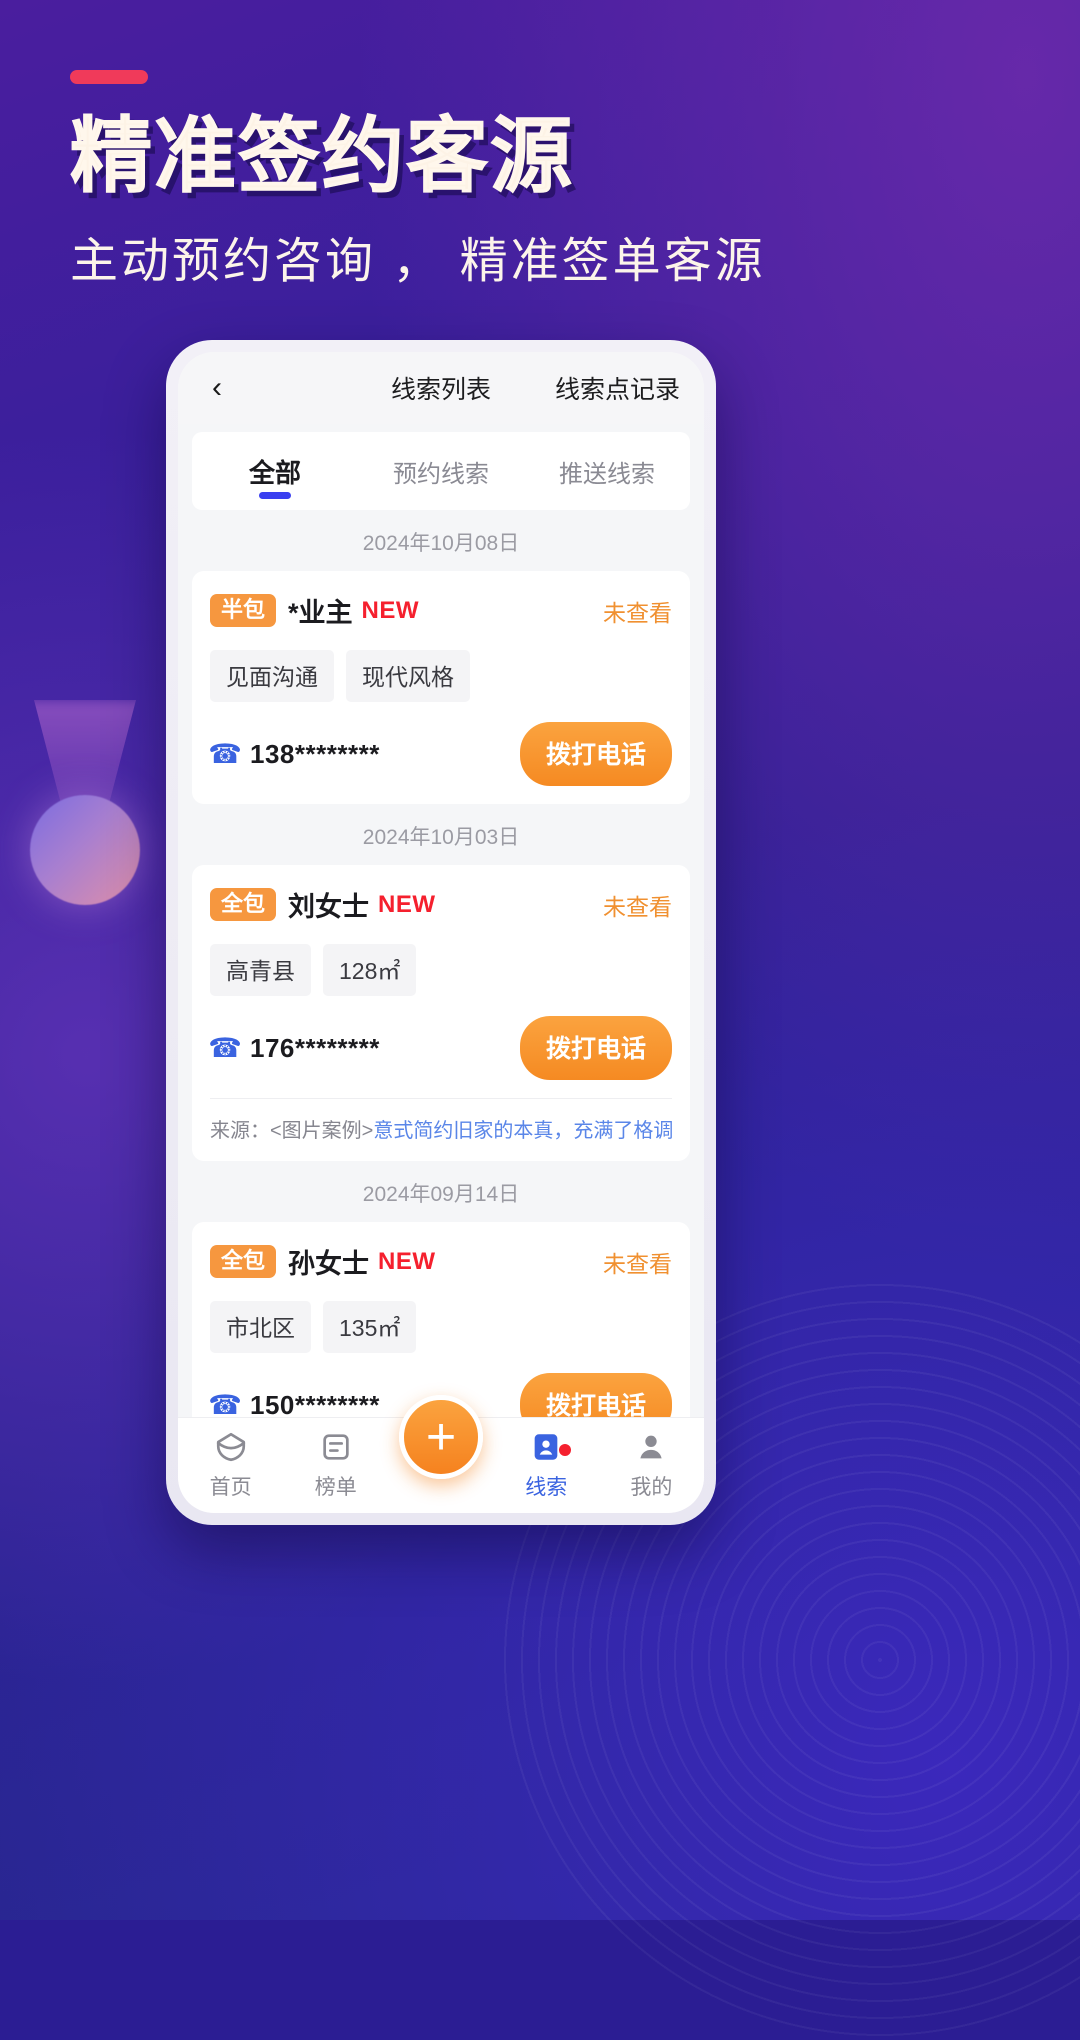 This screenshot has width=1080, height=2040. Describe the element at coordinates (85, 850) in the screenshot. I see `decor-orb` at that location.